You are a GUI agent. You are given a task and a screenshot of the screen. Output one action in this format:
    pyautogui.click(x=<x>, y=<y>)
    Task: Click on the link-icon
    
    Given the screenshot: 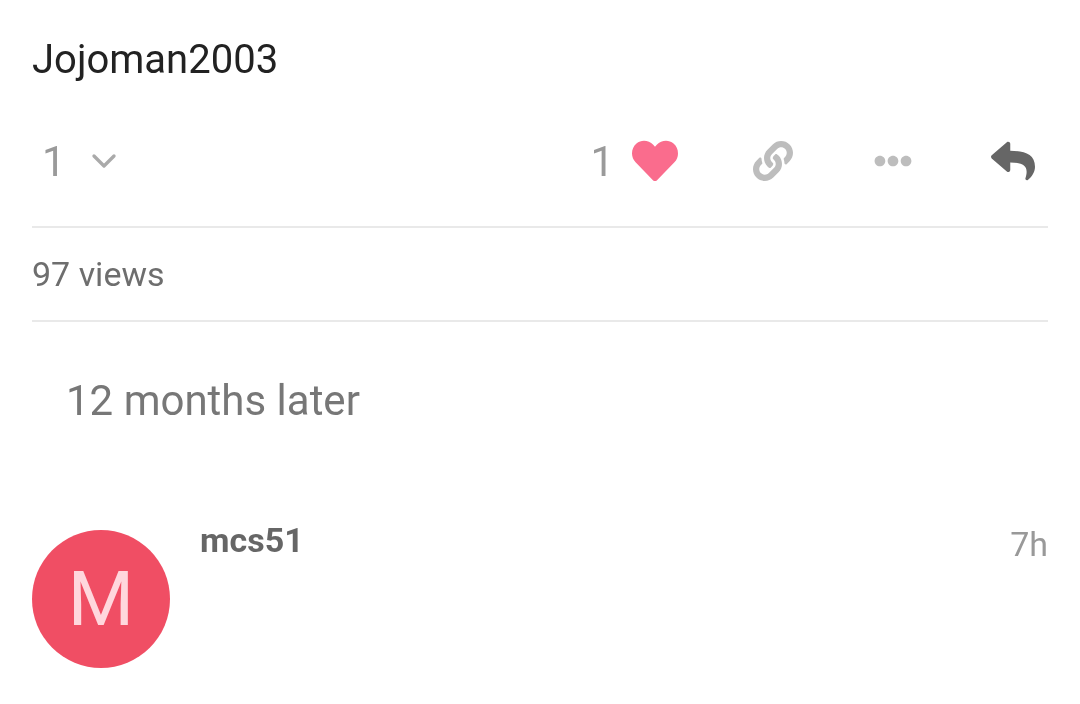 What is the action you would take?
    pyautogui.click(x=773, y=161)
    